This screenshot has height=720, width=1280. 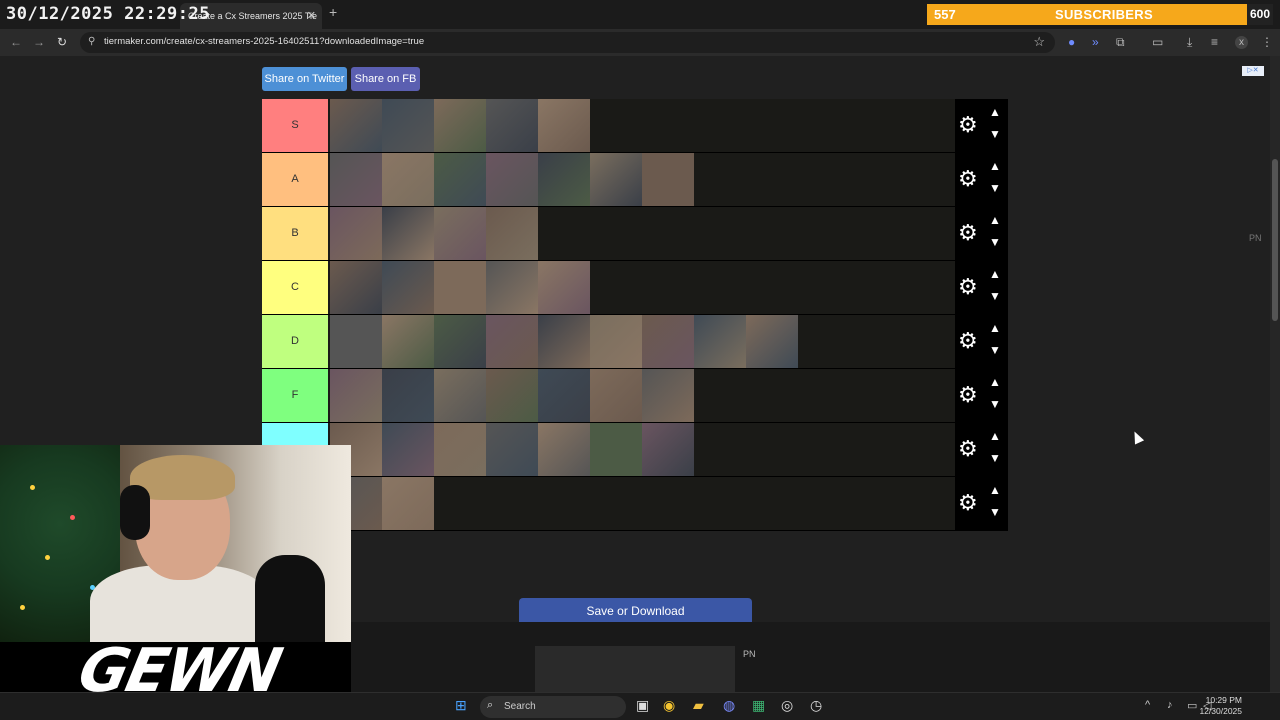 What do you see at coordinates (461, 705) in the screenshot?
I see `start-icon: ⊞` at bounding box center [461, 705].